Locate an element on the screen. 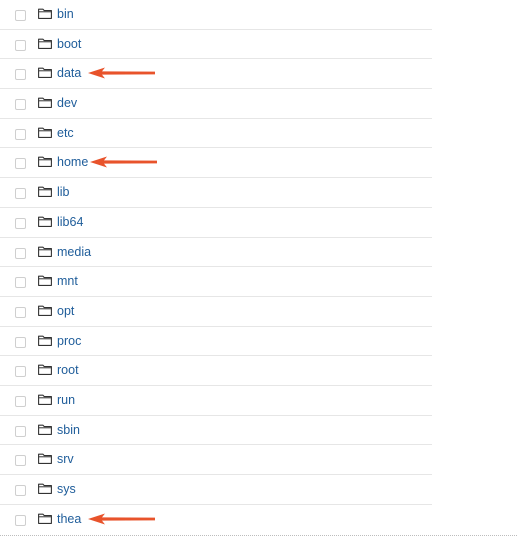 The image size is (517, 543). folder-link: bin is located at coordinates (65, 14).